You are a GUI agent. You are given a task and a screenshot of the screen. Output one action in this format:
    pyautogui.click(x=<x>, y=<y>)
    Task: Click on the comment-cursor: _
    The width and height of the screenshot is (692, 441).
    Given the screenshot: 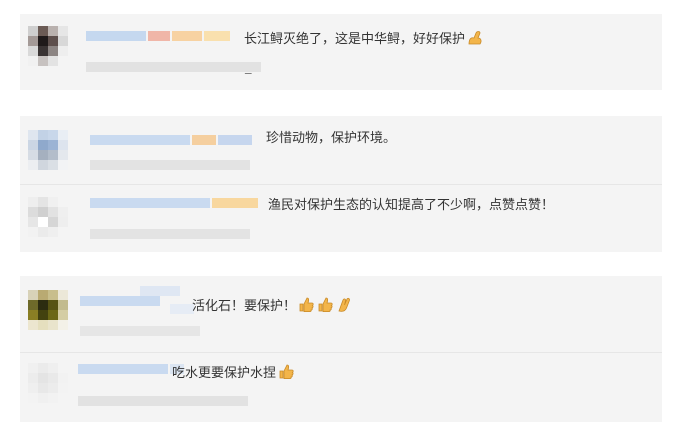 What is the action you would take?
    pyautogui.click(x=248, y=67)
    